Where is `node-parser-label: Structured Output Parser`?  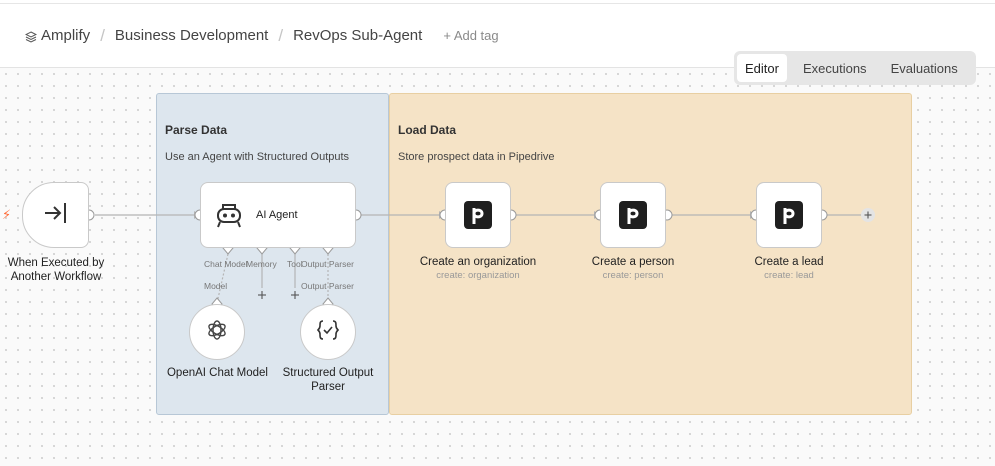
node-parser-label: Structured Output Parser is located at coordinates (328, 380).